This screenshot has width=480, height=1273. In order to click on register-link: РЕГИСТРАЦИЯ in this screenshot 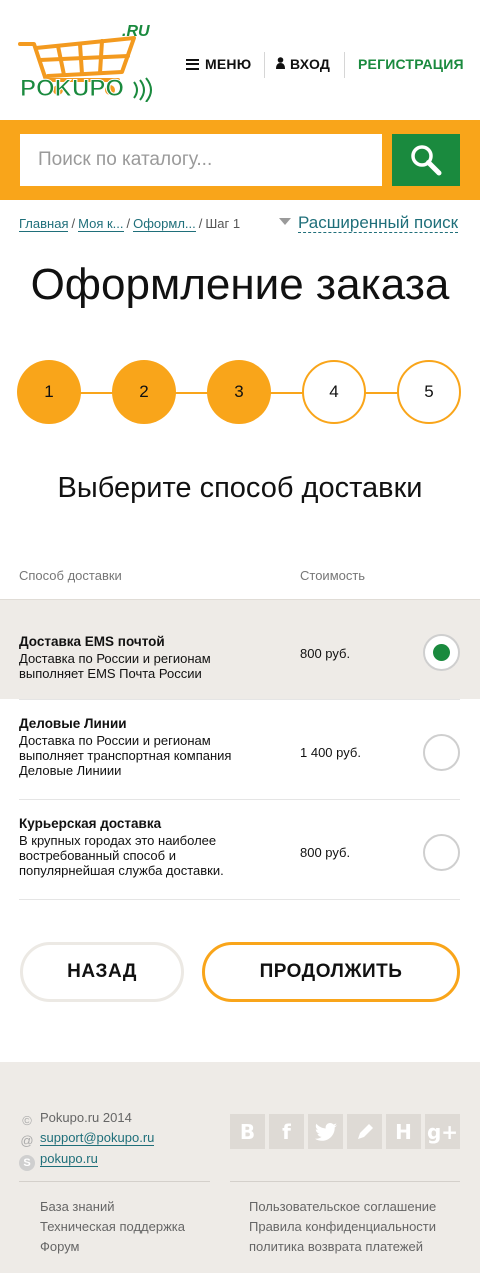, I will do `click(411, 64)`.